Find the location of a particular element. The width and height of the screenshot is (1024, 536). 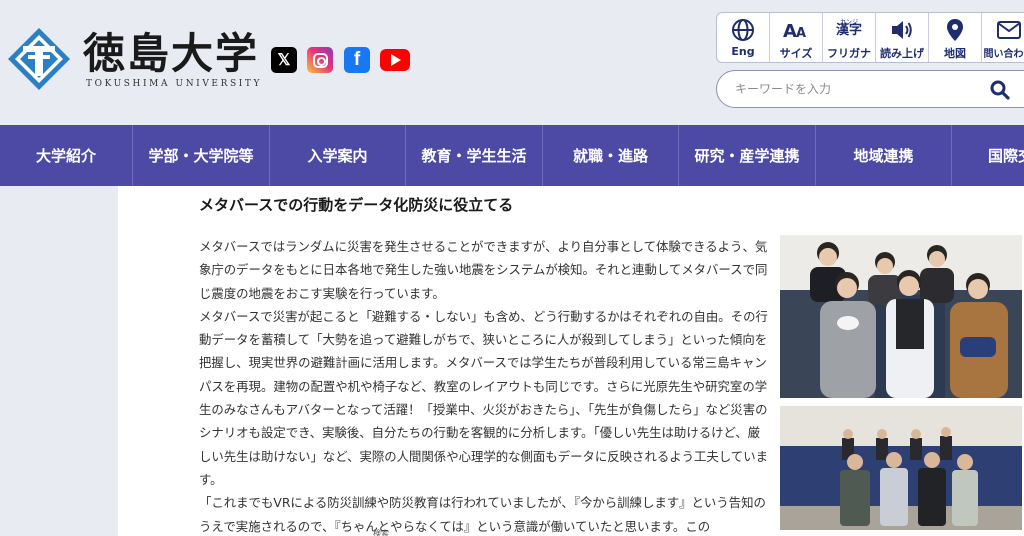

tool-contact: 問い合わせ is located at coordinates (1003, 37).